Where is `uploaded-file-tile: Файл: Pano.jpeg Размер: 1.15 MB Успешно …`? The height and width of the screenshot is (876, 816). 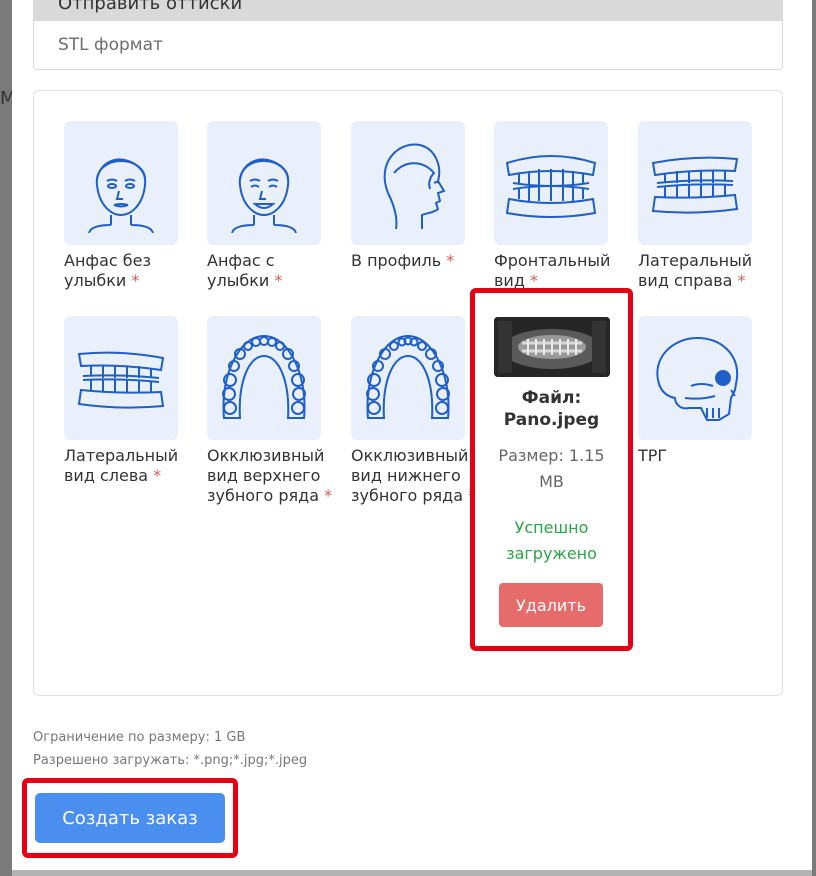
uploaded-file-tile: Файл: Pano.jpeg Размер: 1.15 MB Успешно … is located at coordinates (551, 469).